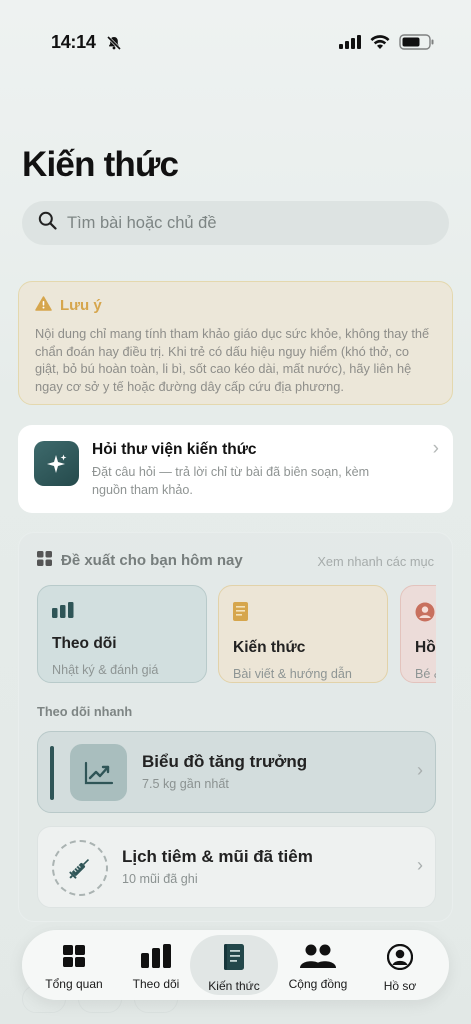 The width and height of the screenshot is (471, 1024). I want to click on battery-icon, so click(417, 44).